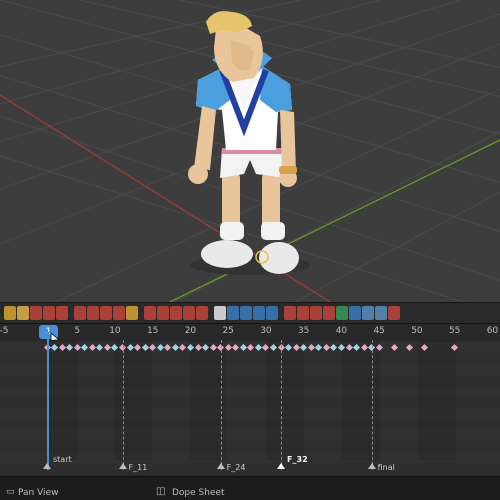  Describe the element at coordinates (119, 313) in the screenshot. I see `graph-icon` at that location.